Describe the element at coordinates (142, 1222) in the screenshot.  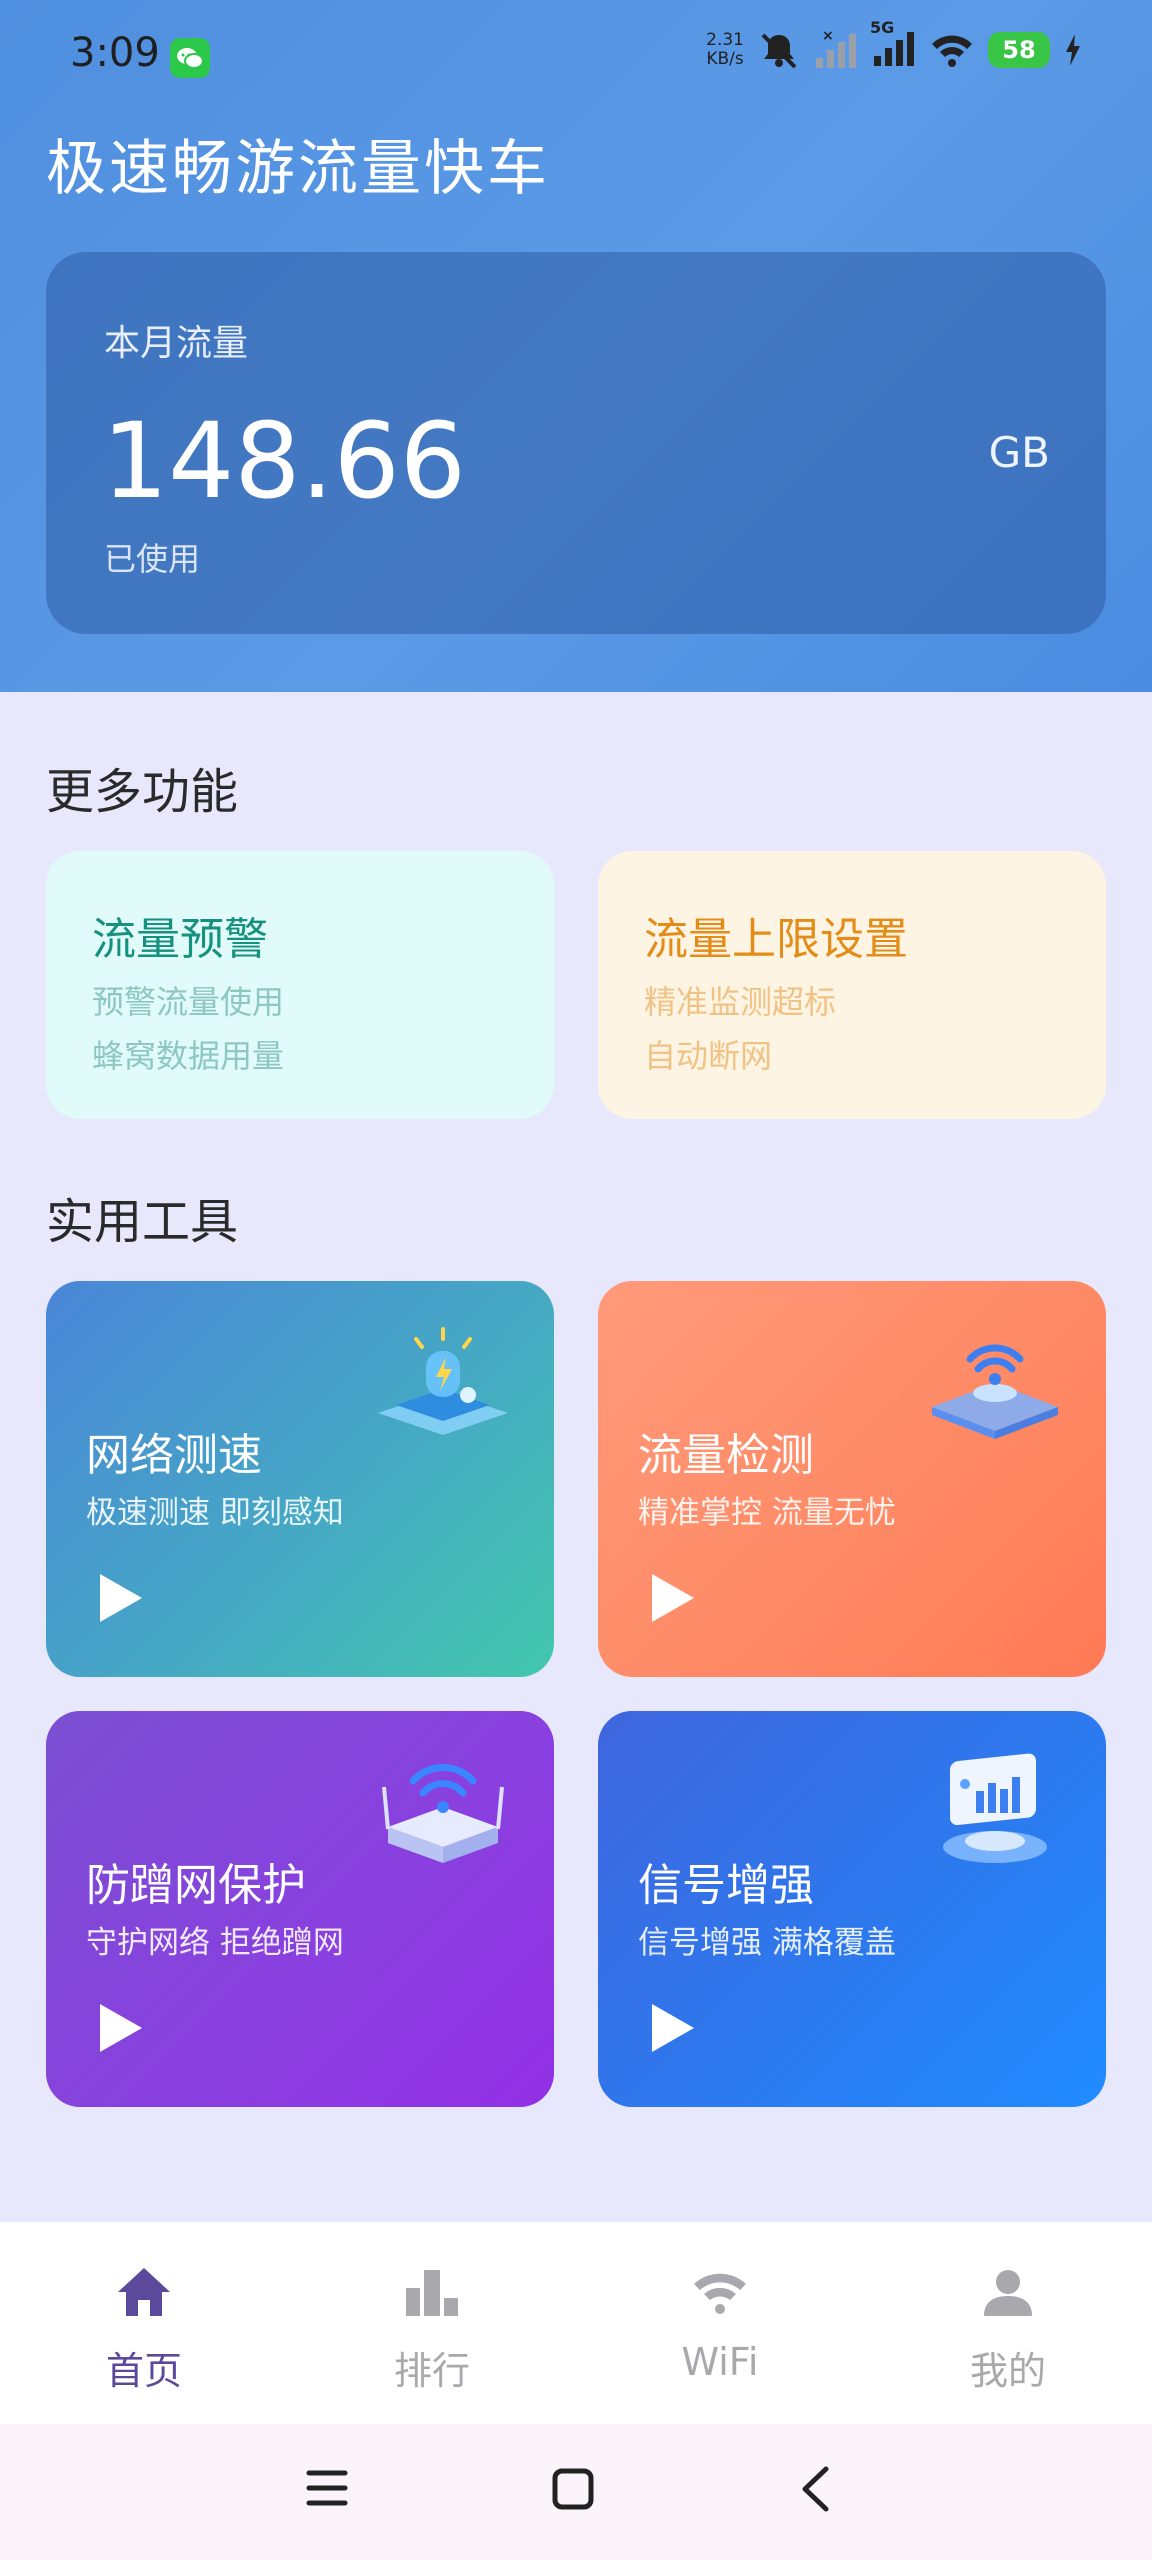
I see `section-title-tools: 实用工具` at that location.